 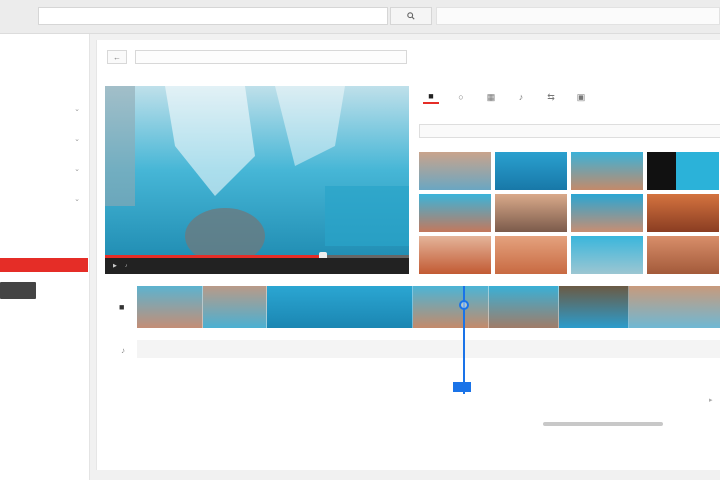 What do you see at coordinates (569, 213) in the screenshot?
I see `clip-library` at bounding box center [569, 213].